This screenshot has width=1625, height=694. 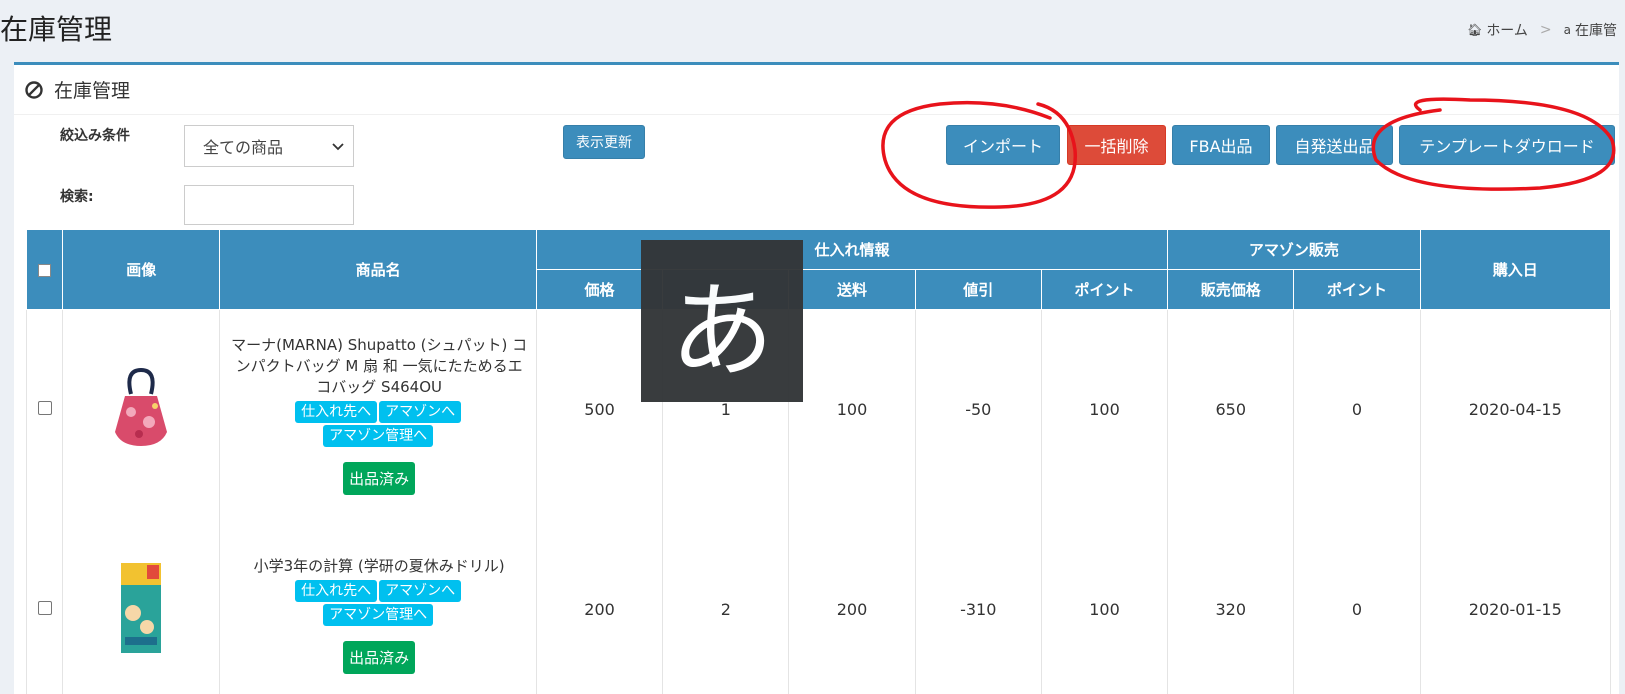 I want to click on product-filter-value: 全ての商品, so click(x=243, y=147).